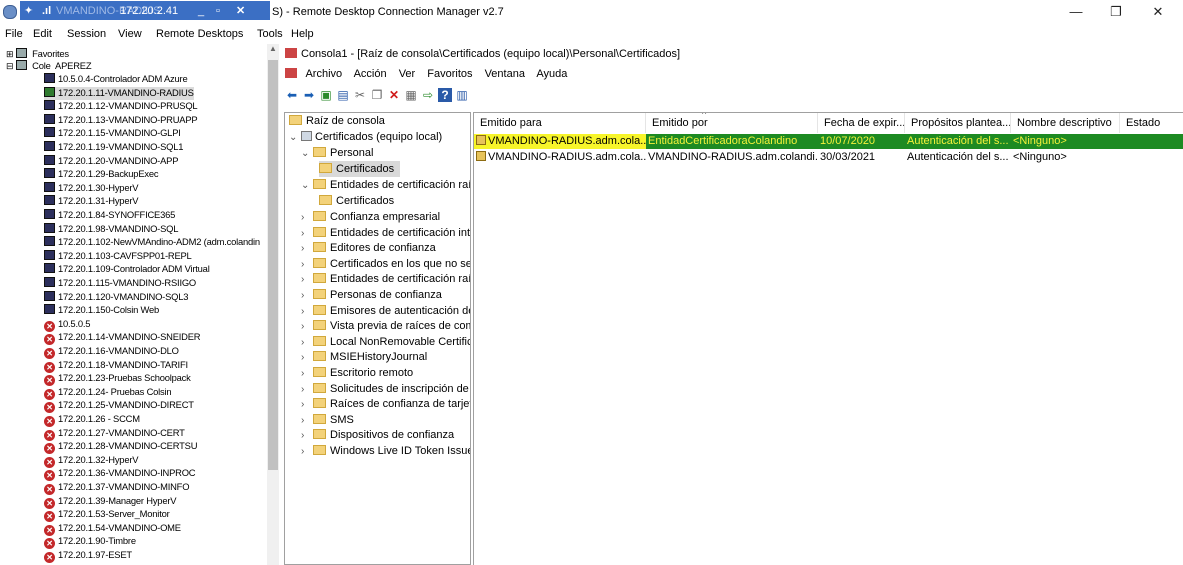 Image resolution: width=1183 pixels, height=565 pixels. What do you see at coordinates (368, 248) in the screenshot?
I see `scope-node: › Editores de confianza` at bounding box center [368, 248].